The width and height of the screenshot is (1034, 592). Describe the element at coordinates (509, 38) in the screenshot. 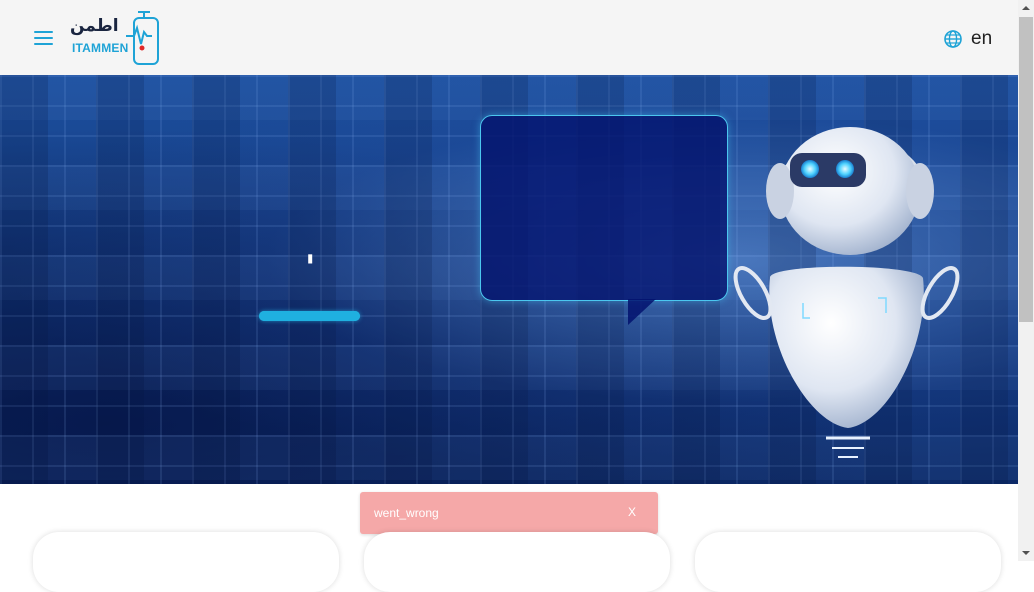

I see `top-header: اطمن ITAMMEN en` at that location.